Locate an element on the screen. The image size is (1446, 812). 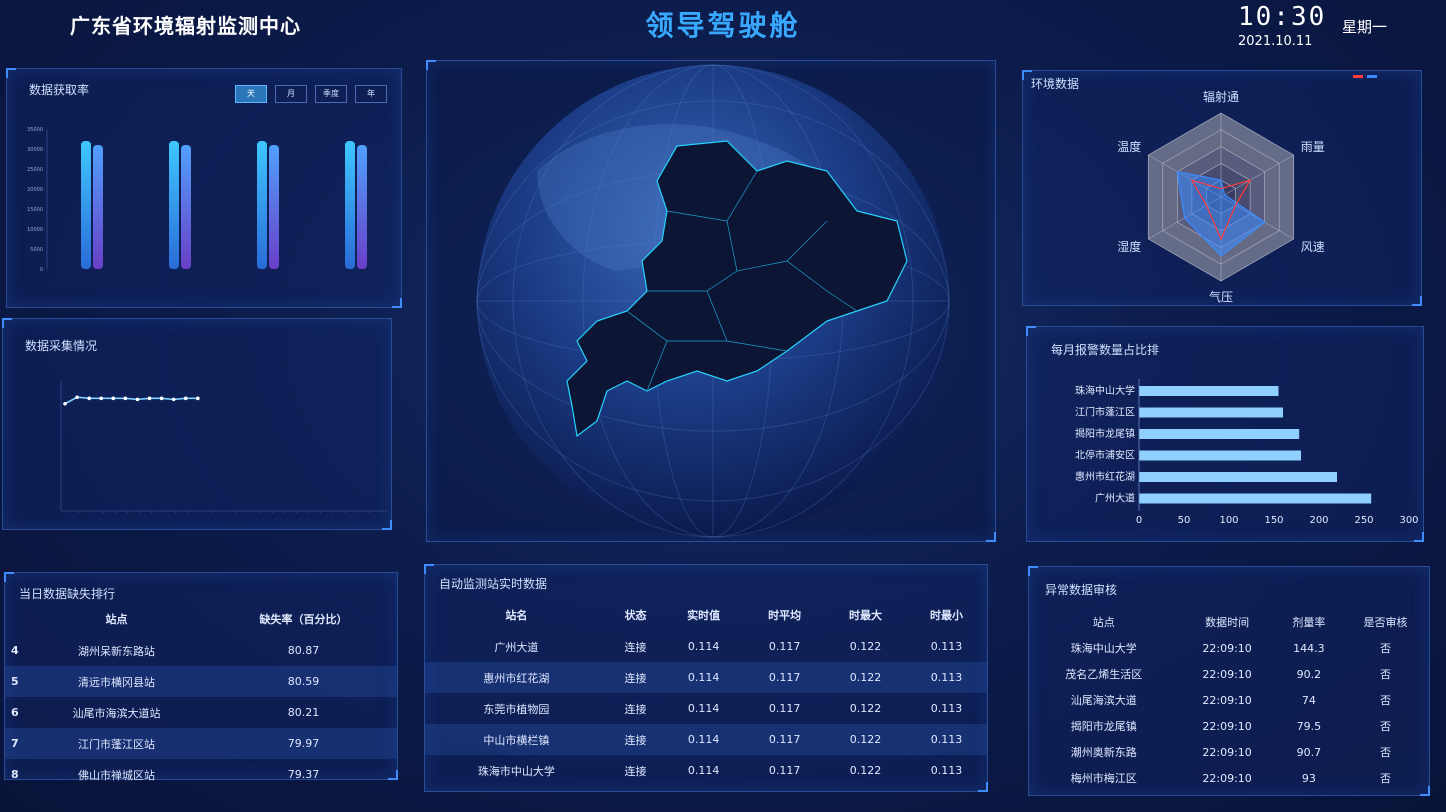
series-line is located at coordinates (131, 400).